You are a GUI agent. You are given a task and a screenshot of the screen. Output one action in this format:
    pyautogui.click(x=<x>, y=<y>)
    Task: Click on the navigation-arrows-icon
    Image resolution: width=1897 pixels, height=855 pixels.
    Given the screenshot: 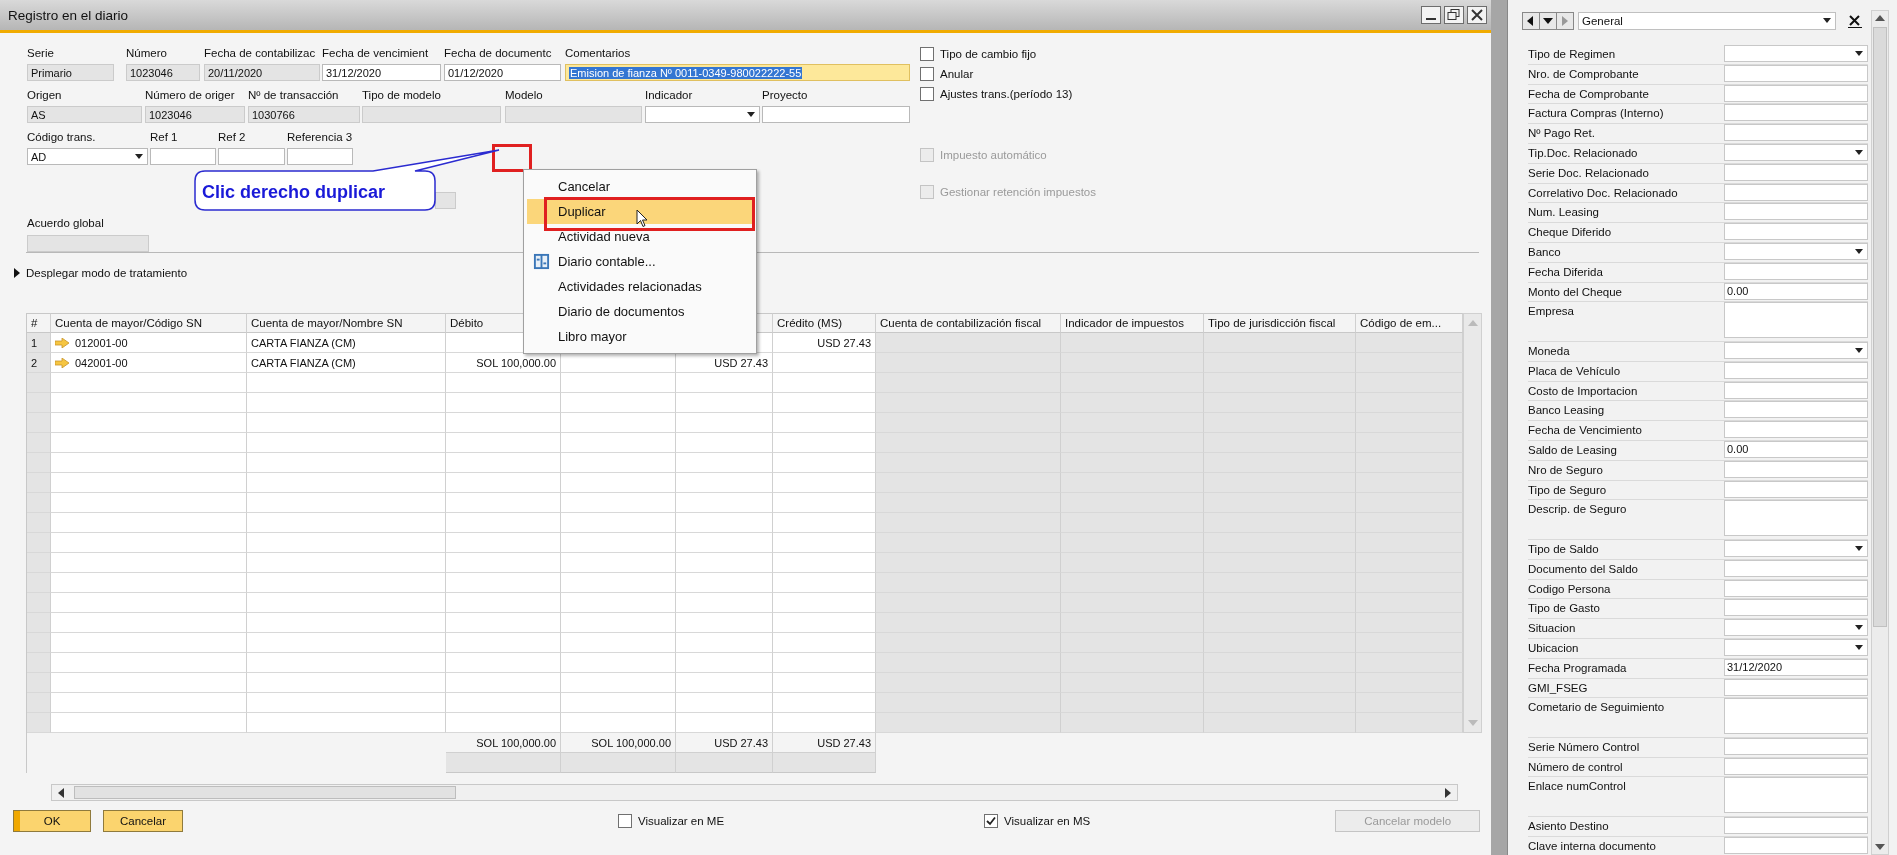 What is the action you would take?
    pyautogui.click(x=1548, y=20)
    